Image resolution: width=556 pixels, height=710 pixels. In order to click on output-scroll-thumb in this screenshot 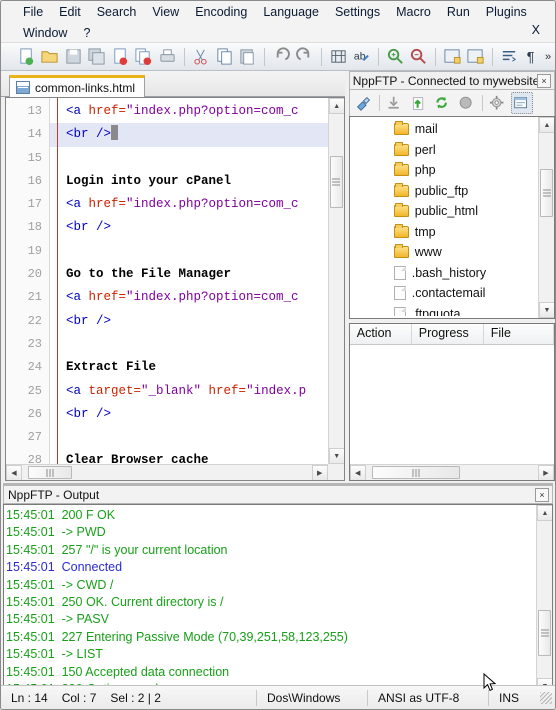, I will do `click(544, 633)`.